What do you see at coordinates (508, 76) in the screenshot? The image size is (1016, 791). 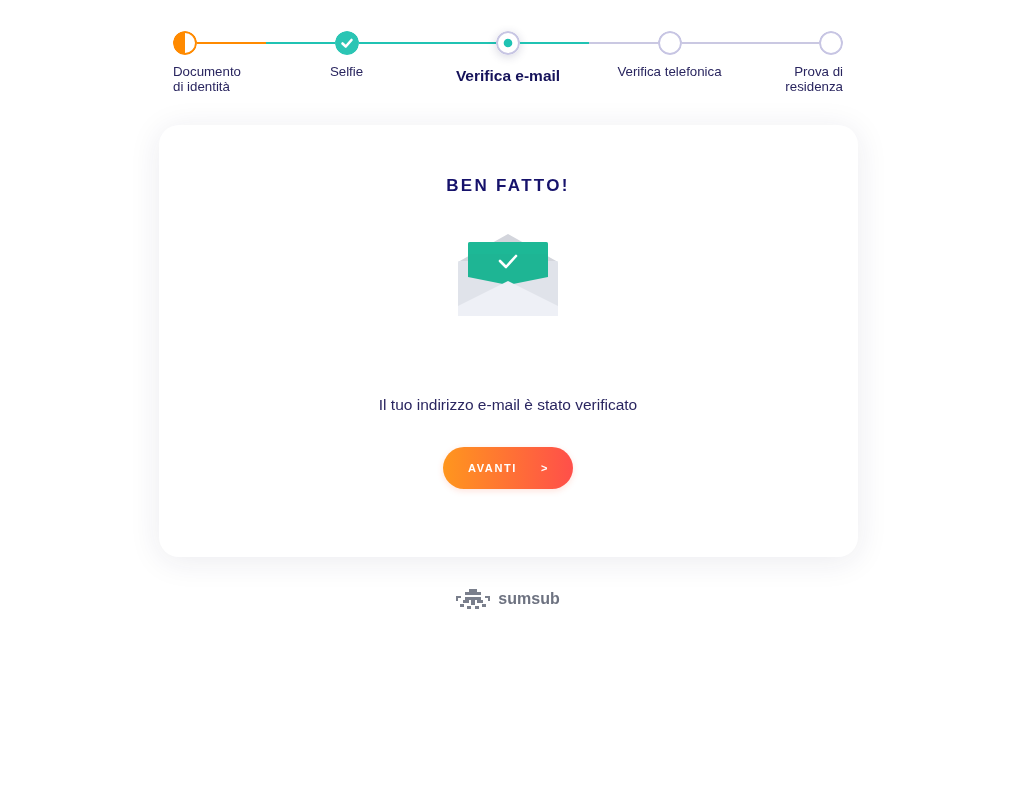 I see `step-label: Verifica e-mail` at bounding box center [508, 76].